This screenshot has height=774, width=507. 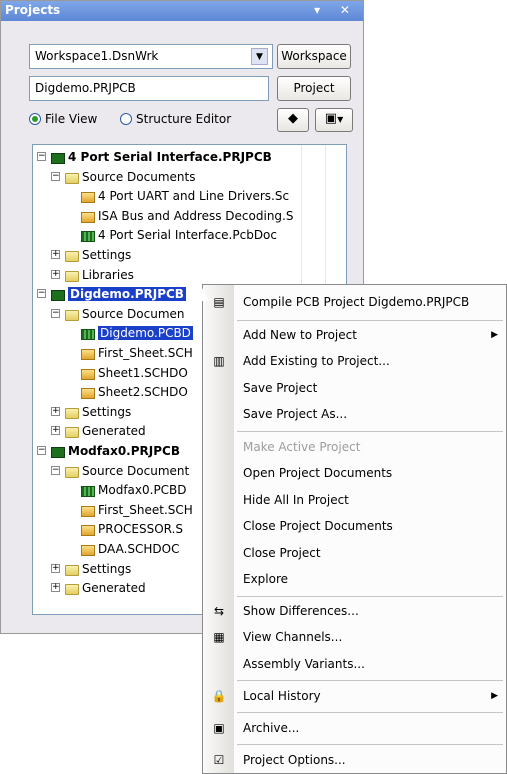 I want to click on tree-row: schDAA.SCHDOC, so click(x=130, y=549).